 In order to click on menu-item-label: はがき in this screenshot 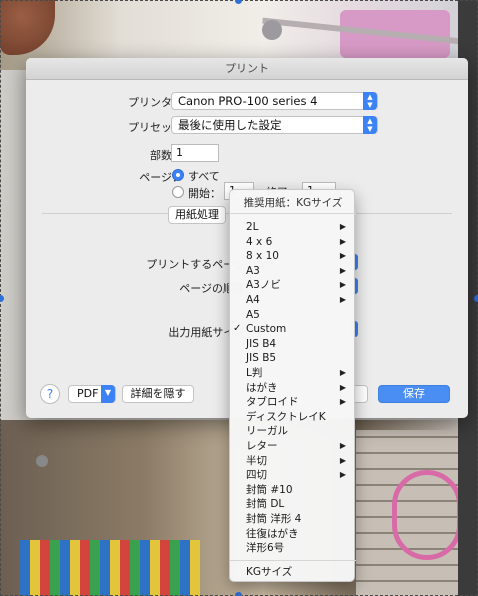, I will do `click(262, 387)`.